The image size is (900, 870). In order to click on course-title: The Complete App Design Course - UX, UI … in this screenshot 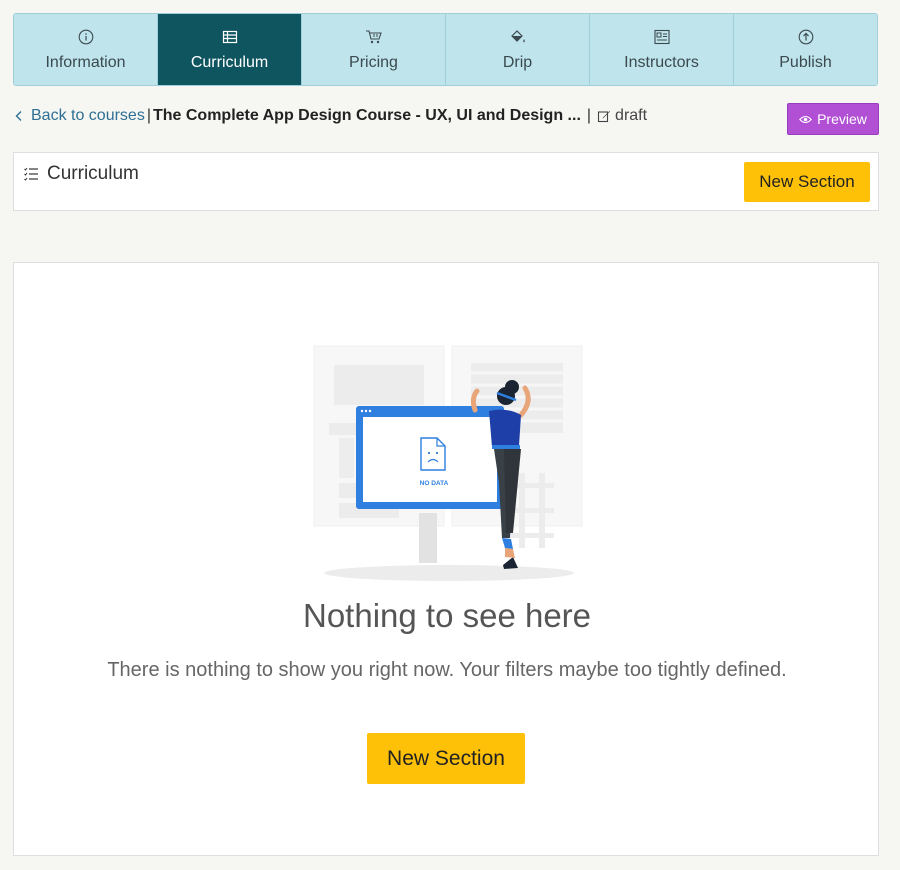, I will do `click(366, 115)`.